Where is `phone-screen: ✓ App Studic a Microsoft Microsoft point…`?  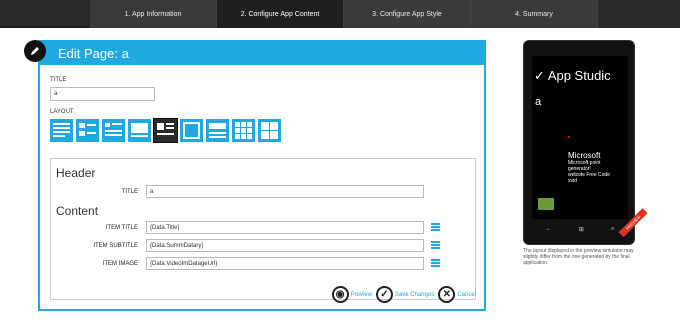
phone-screen: ✓ App Studic a Microsoft Microsoft point… is located at coordinates (580, 137).